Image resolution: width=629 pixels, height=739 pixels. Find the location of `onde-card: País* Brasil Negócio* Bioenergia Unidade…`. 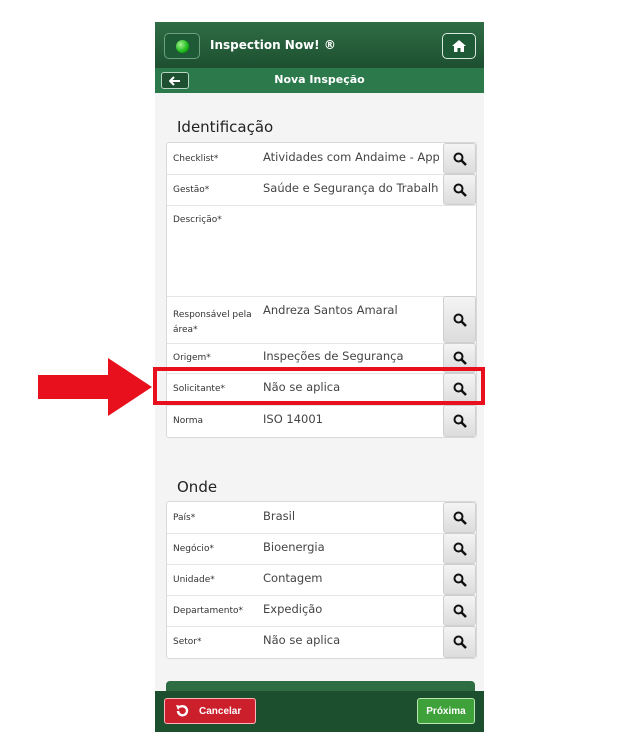

onde-card: País* Brasil Negócio* Bioenergia Unidade… is located at coordinates (321, 580).